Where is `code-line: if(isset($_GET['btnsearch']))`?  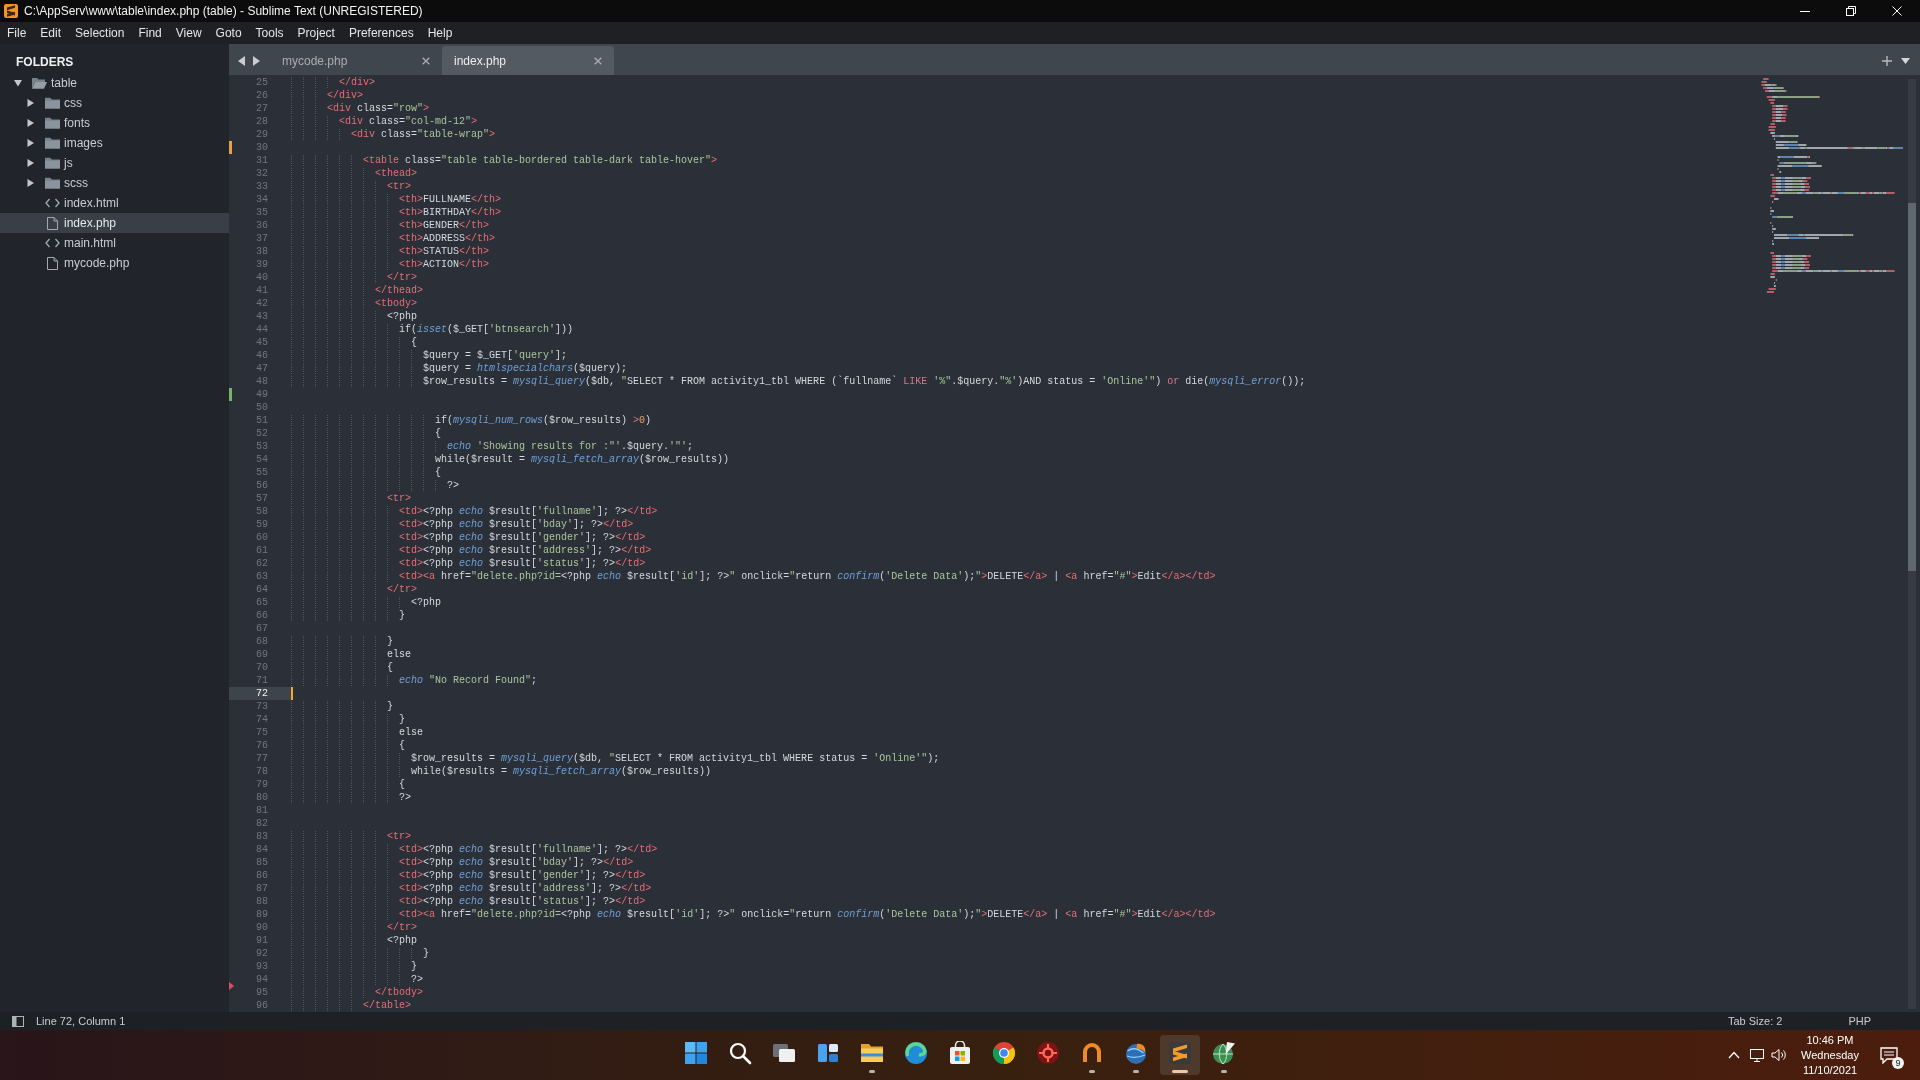
code-line: if(isset($_GET['btnsearch'])) is located at coordinates (486, 329).